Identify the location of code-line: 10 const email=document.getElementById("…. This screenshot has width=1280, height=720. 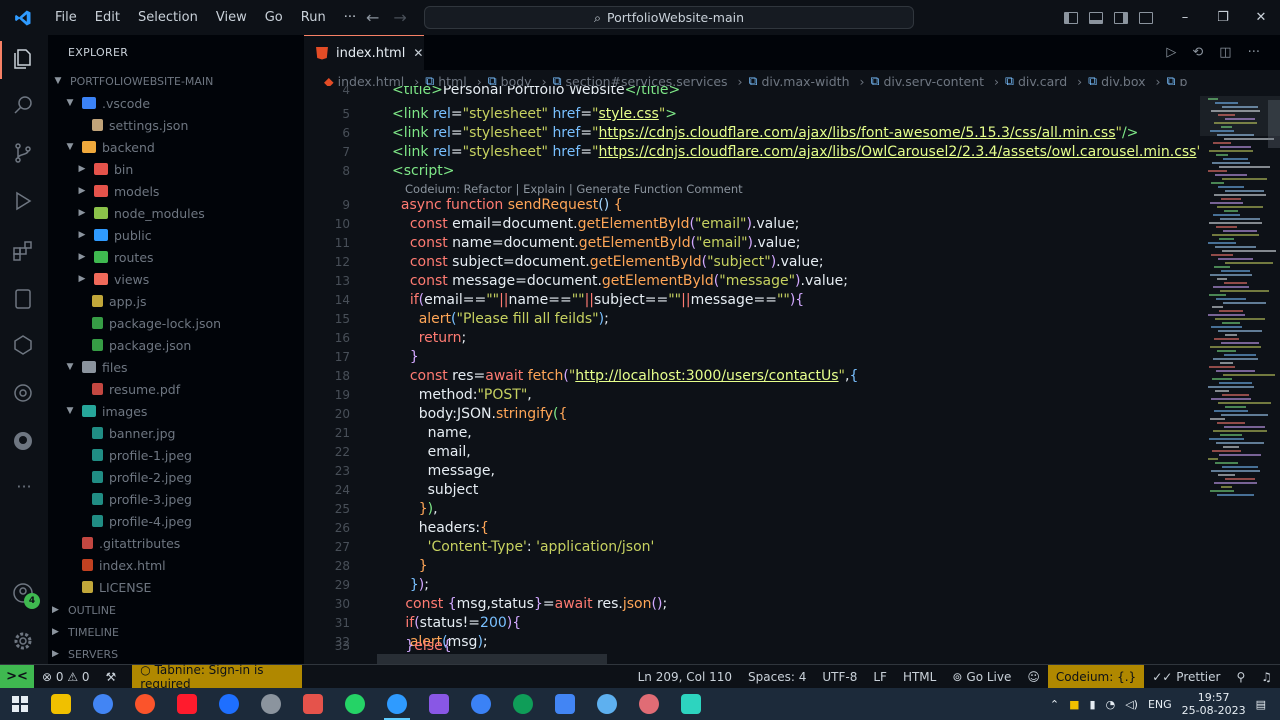
(752, 224).